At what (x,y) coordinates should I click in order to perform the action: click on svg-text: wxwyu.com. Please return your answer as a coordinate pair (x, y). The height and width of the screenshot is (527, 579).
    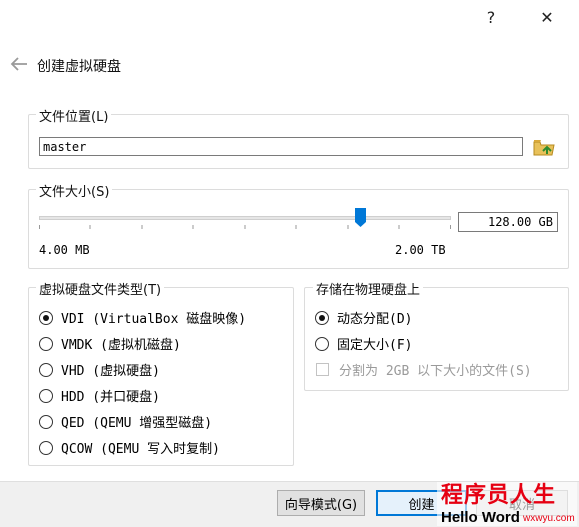
    Looking at the image, I should click on (548, 518).